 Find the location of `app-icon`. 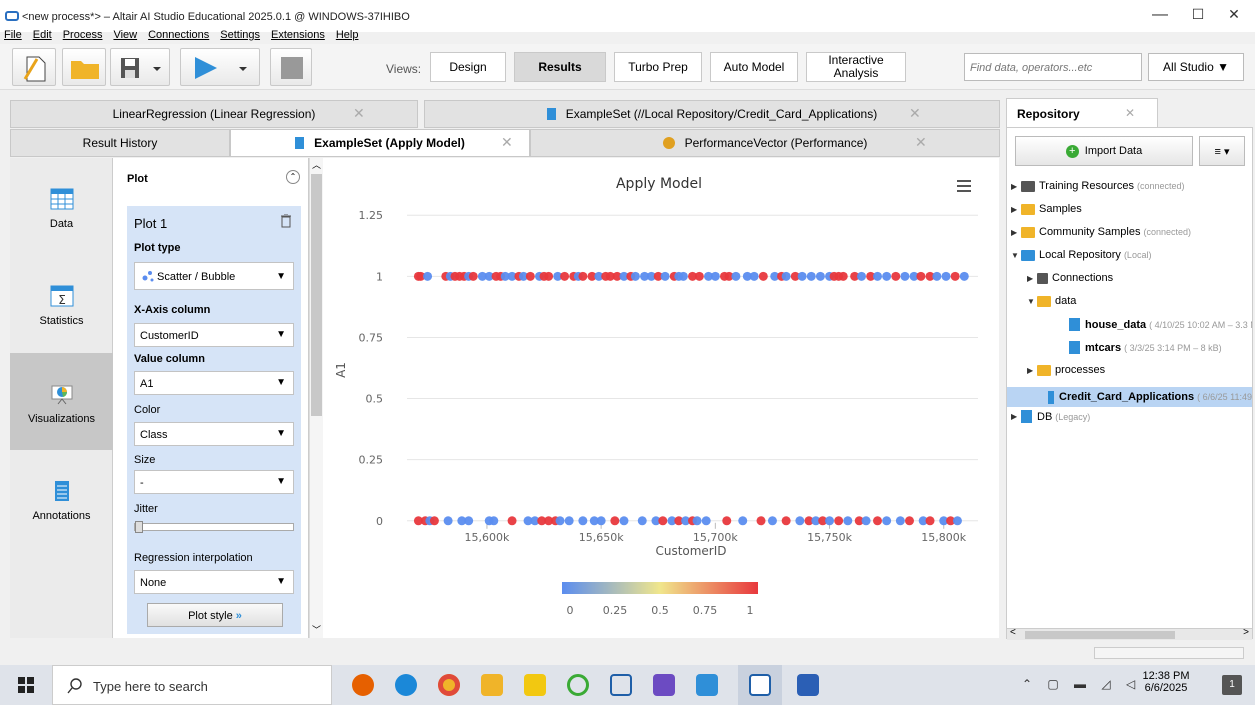

app-icon is located at coordinates (707, 685).